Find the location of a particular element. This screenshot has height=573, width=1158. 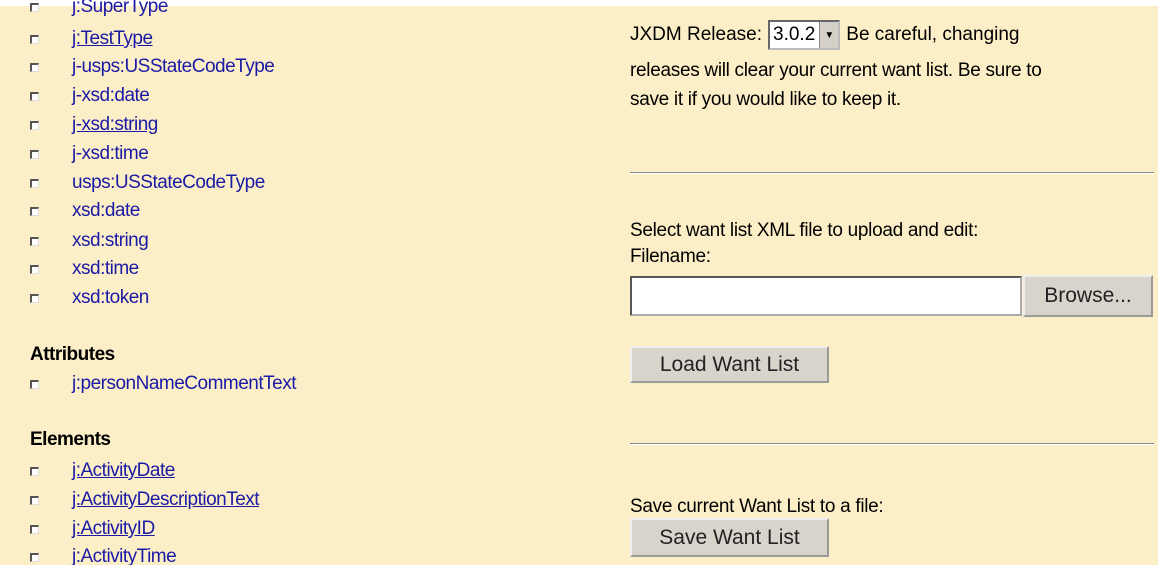

list-item: j:ActivityDescriptionText is located at coordinates (145, 500).